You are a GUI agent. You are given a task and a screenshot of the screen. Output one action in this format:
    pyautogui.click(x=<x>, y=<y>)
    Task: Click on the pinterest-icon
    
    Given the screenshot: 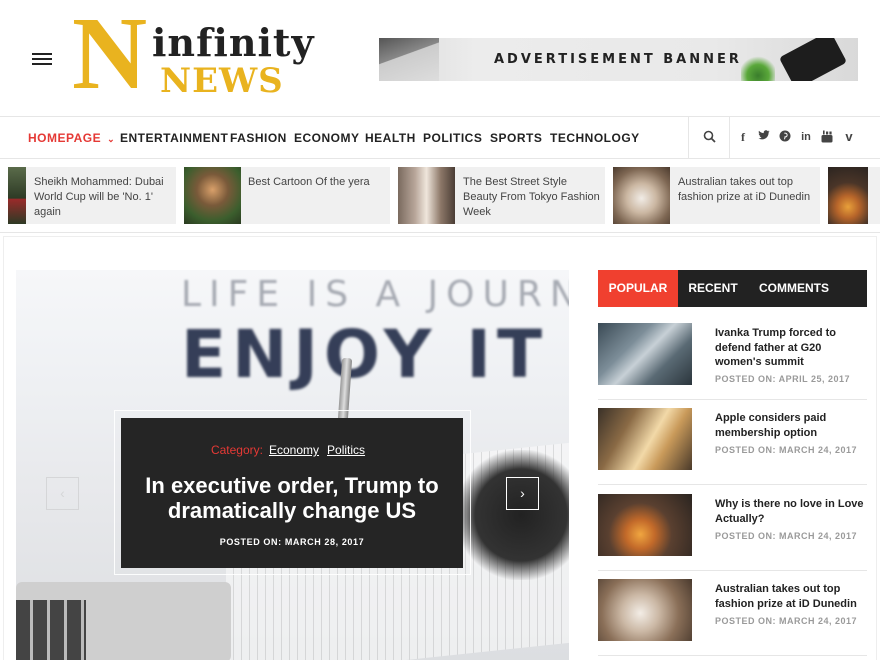 What is the action you would take?
    pyautogui.click(x=785, y=137)
    